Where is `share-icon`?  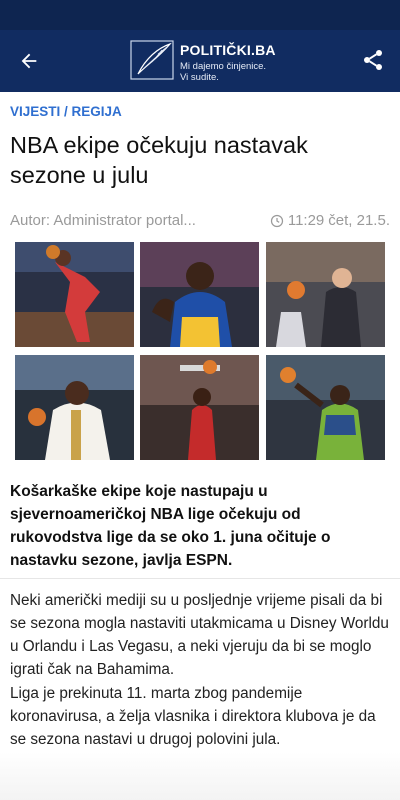 share-icon is located at coordinates (373, 60).